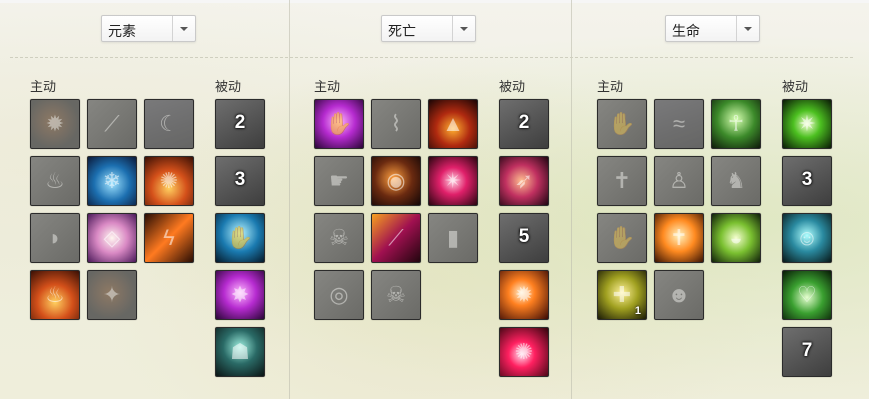 The width and height of the screenshot is (869, 399). Describe the element at coordinates (339, 295) in the screenshot. I see `cracked-orb-icon: ◎` at that location.